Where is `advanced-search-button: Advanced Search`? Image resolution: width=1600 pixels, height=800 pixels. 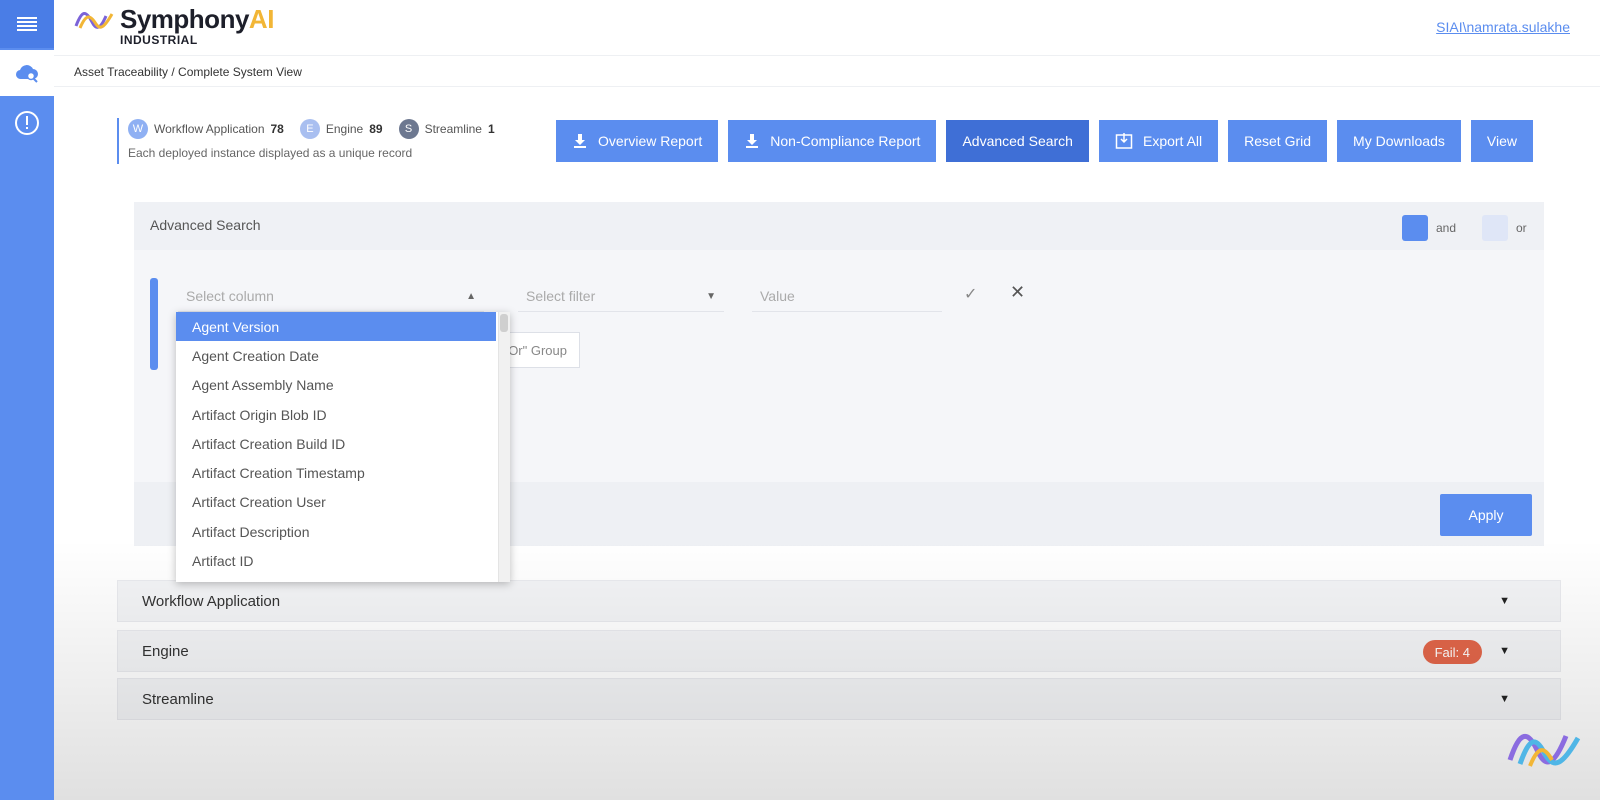 advanced-search-button: Advanced Search is located at coordinates (1017, 141).